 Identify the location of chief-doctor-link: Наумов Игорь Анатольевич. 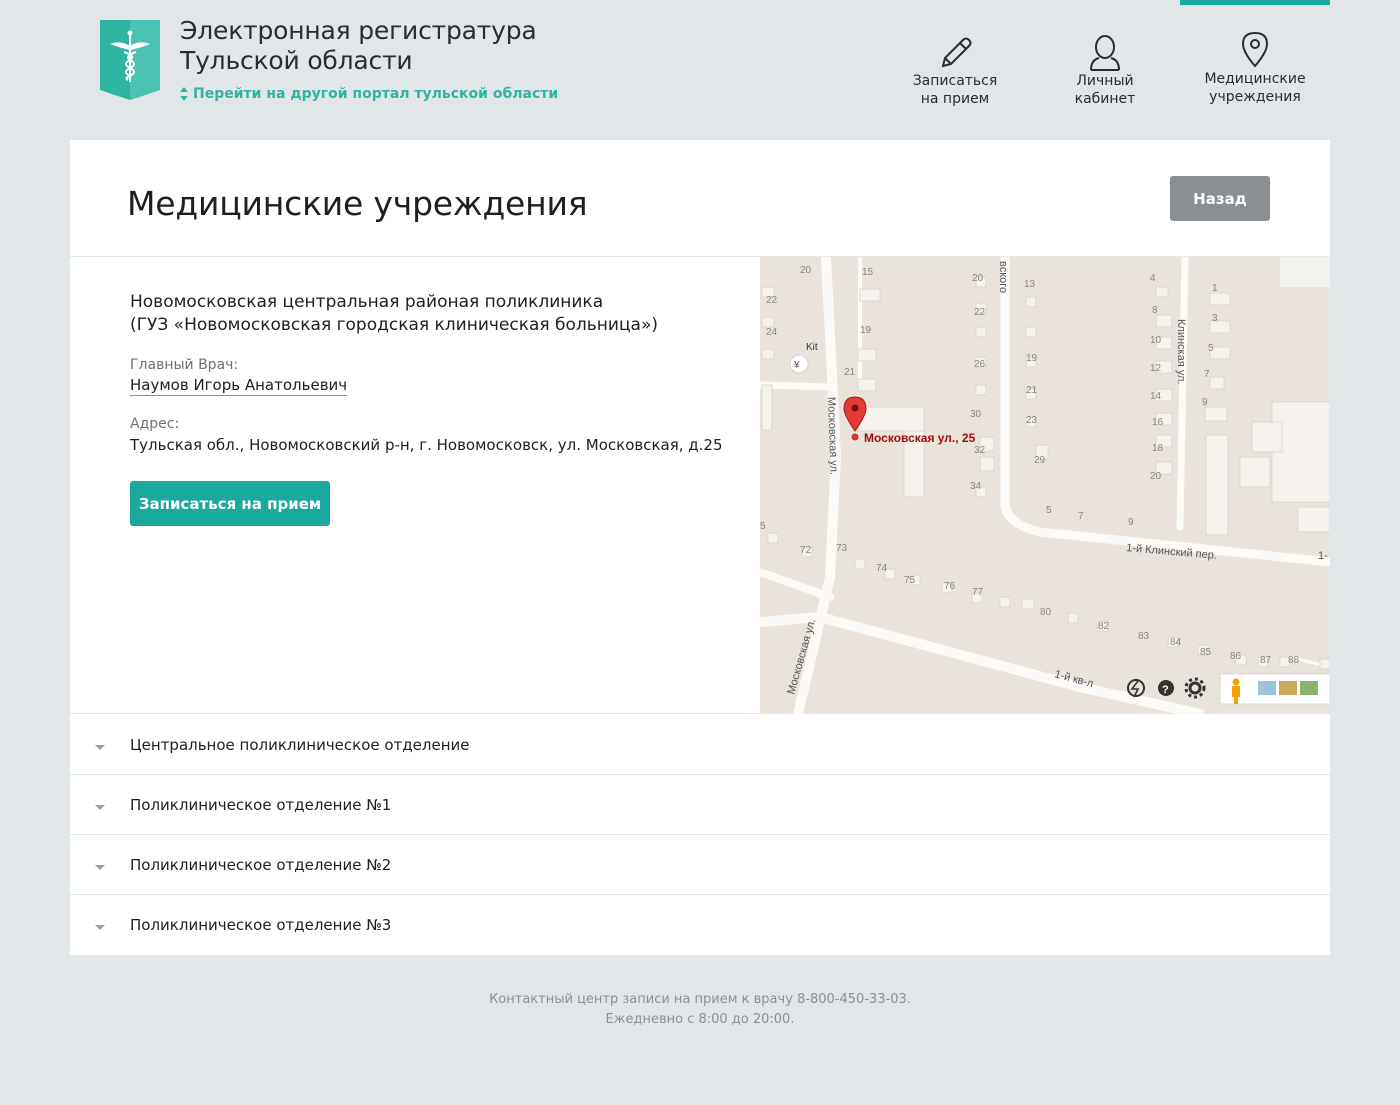
(239, 386).